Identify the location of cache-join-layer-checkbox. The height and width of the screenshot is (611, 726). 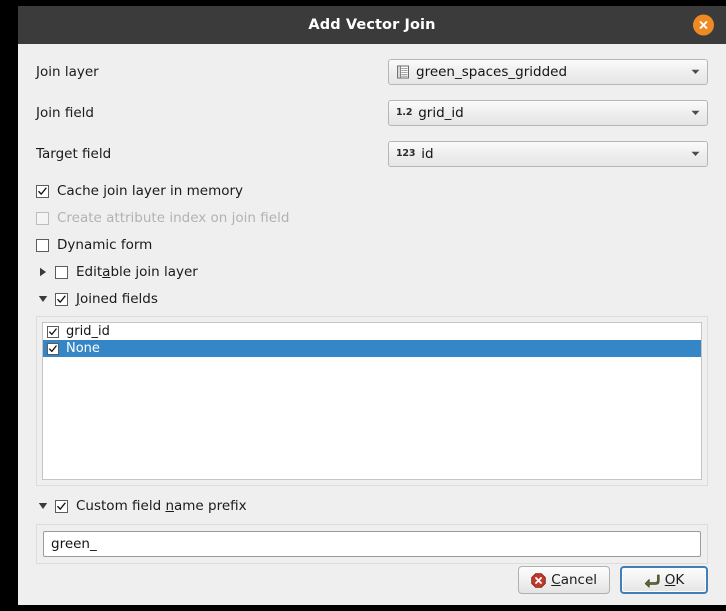
(42, 191).